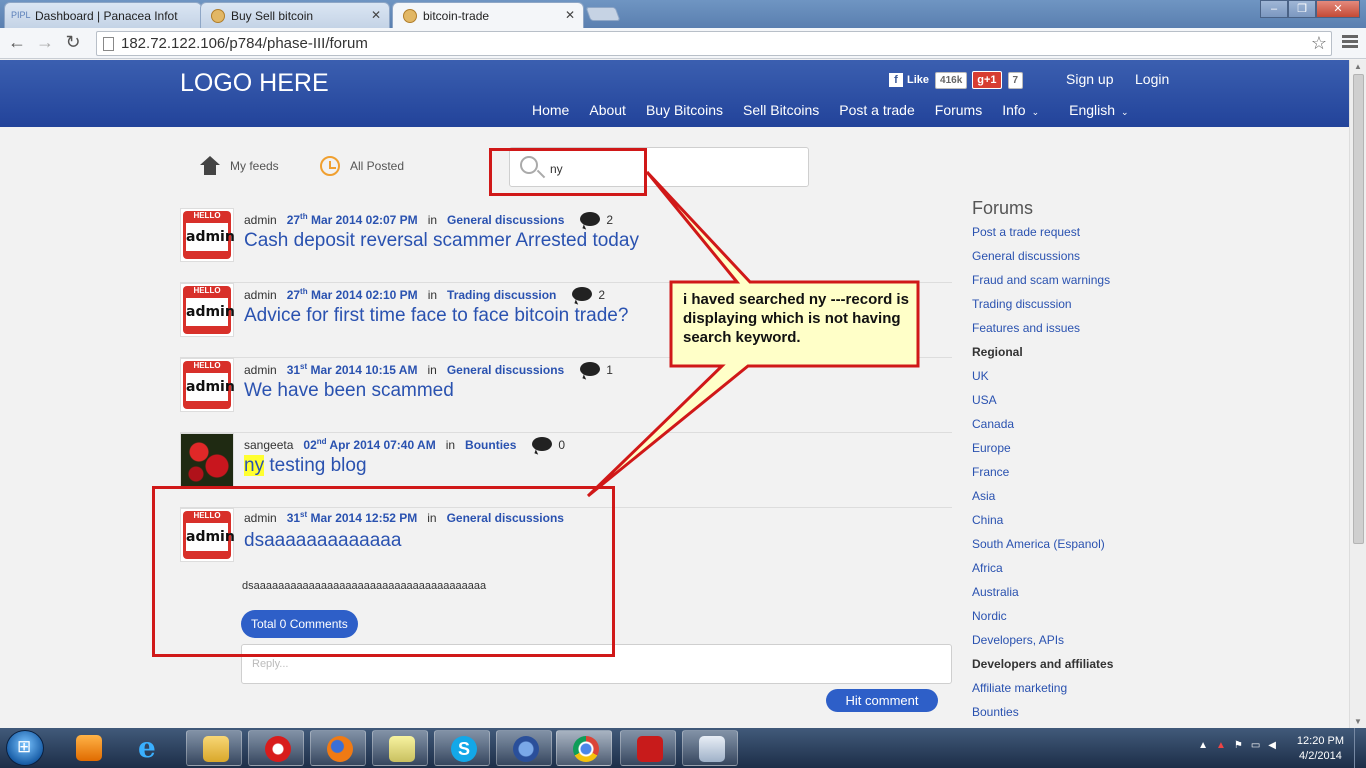 This screenshot has width=1366, height=768. What do you see at coordinates (17, 42) in the screenshot?
I see `back-icon: ←` at bounding box center [17, 42].